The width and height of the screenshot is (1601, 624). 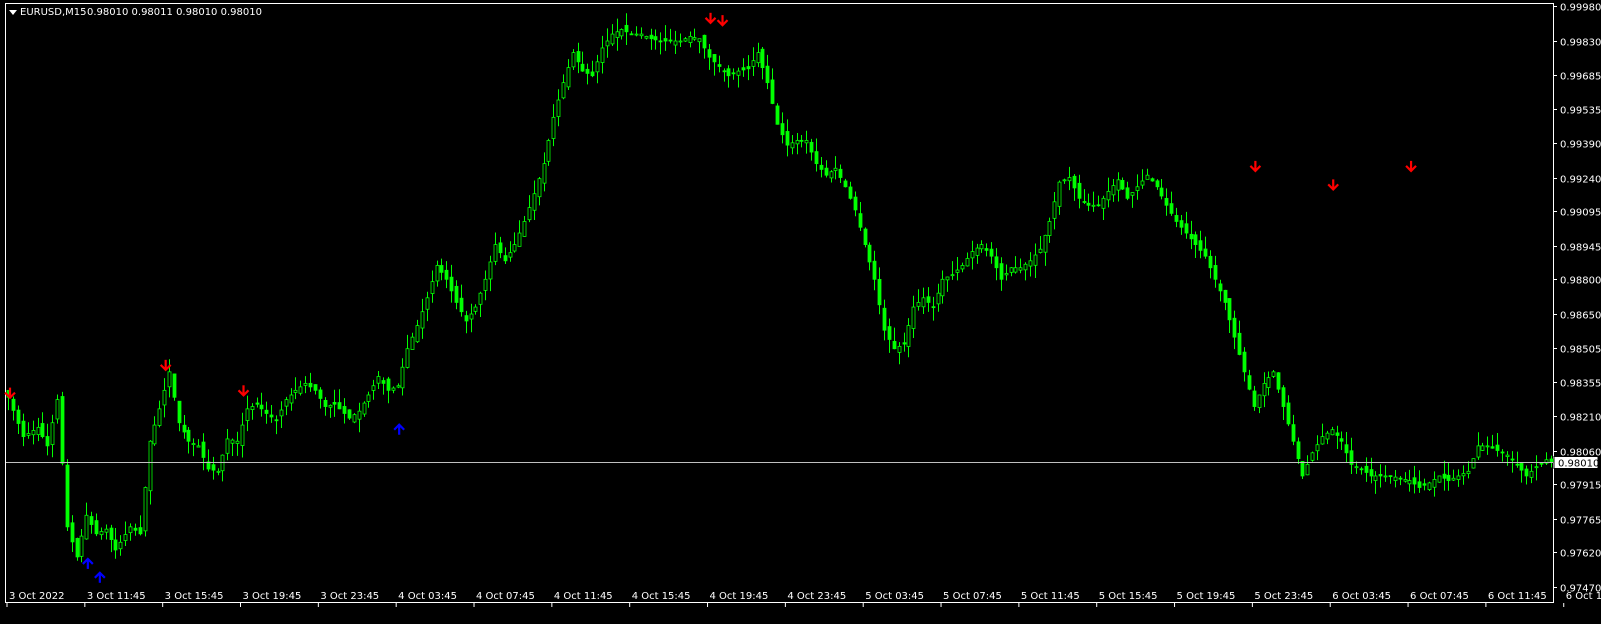 I want to click on price-tick-label: 0.99830, so click(x=1580, y=43).